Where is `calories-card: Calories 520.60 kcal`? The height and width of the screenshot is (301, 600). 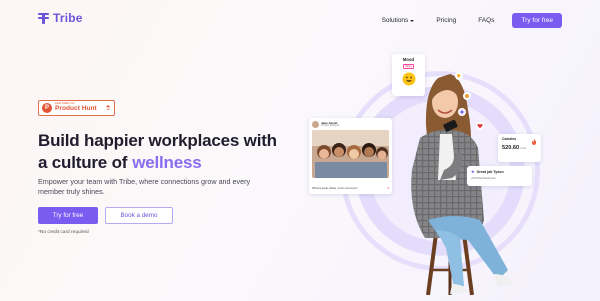 calories-card: Calories 520.60 kcal is located at coordinates (519, 148).